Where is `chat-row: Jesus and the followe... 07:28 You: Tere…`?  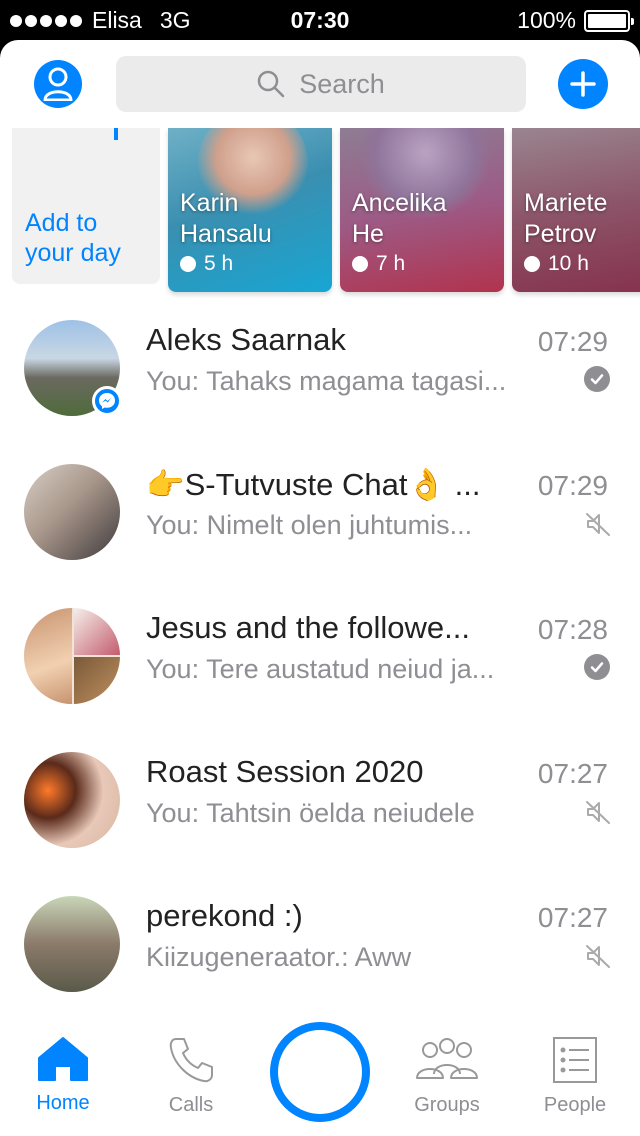
chat-row: Jesus and the followe... 07:28 You: Tere… is located at coordinates (320, 670).